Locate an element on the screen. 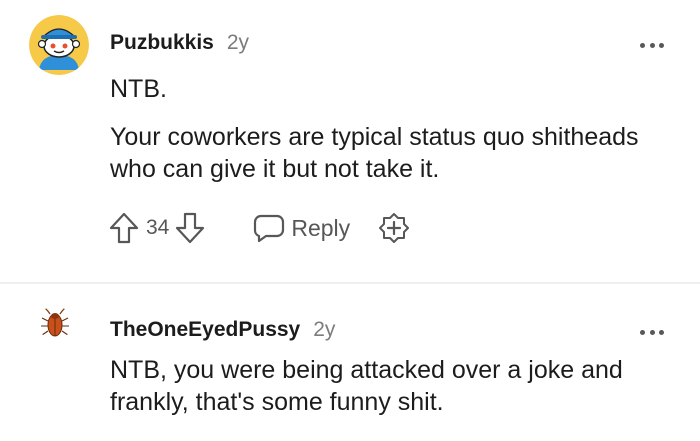 The width and height of the screenshot is (700, 441). reply-button: Reply is located at coordinates (301, 228).